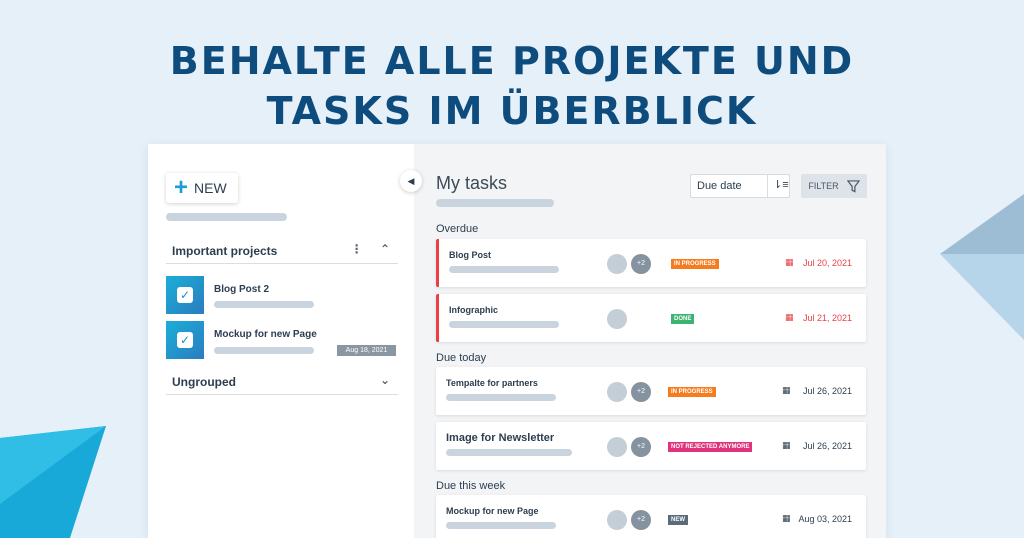 This screenshot has height=538, width=1024. Describe the element at coordinates (241, 289) in the screenshot. I see `project-title: Blog Post 2` at that location.